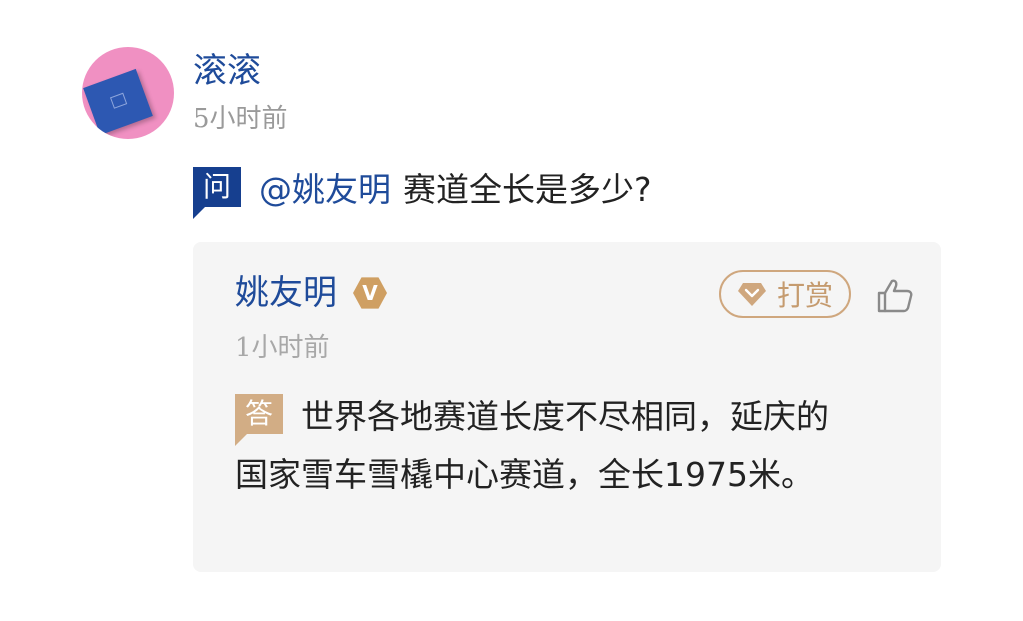 The height and width of the screenshot is (621, 1023). I want to click on ask-tag: 问, so click(217, 193).